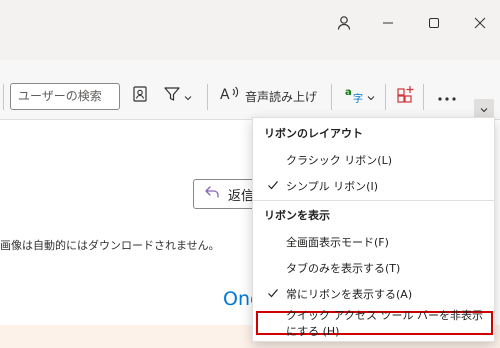  I want to click on ribbon-options-button, so click(484, 109).